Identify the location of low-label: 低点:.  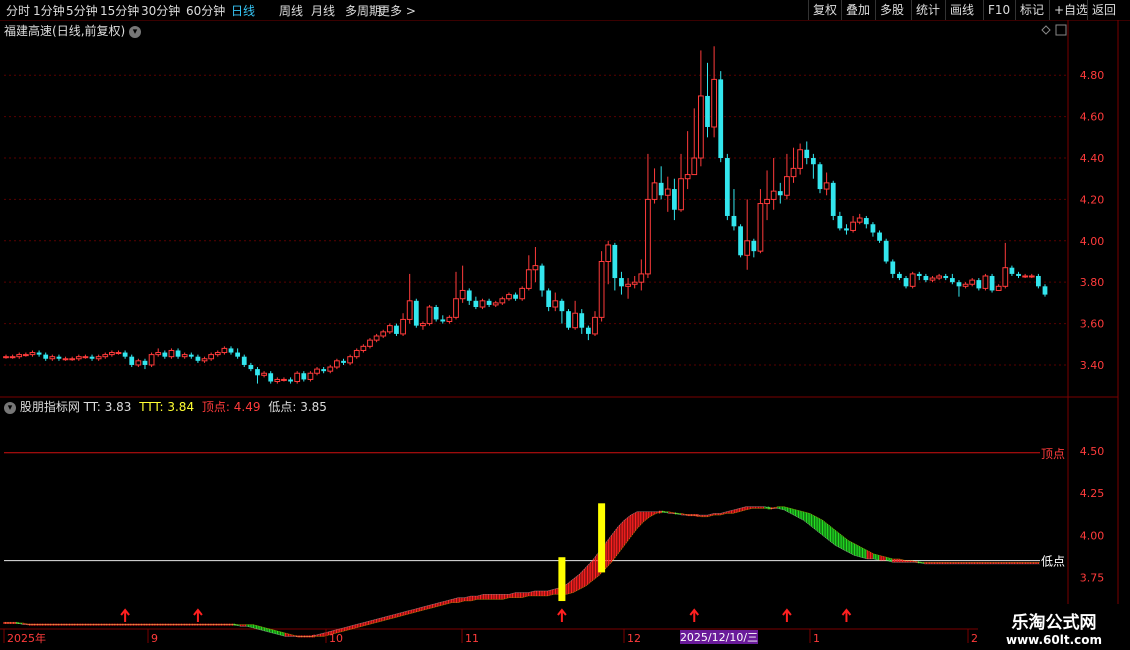
(282, 407).